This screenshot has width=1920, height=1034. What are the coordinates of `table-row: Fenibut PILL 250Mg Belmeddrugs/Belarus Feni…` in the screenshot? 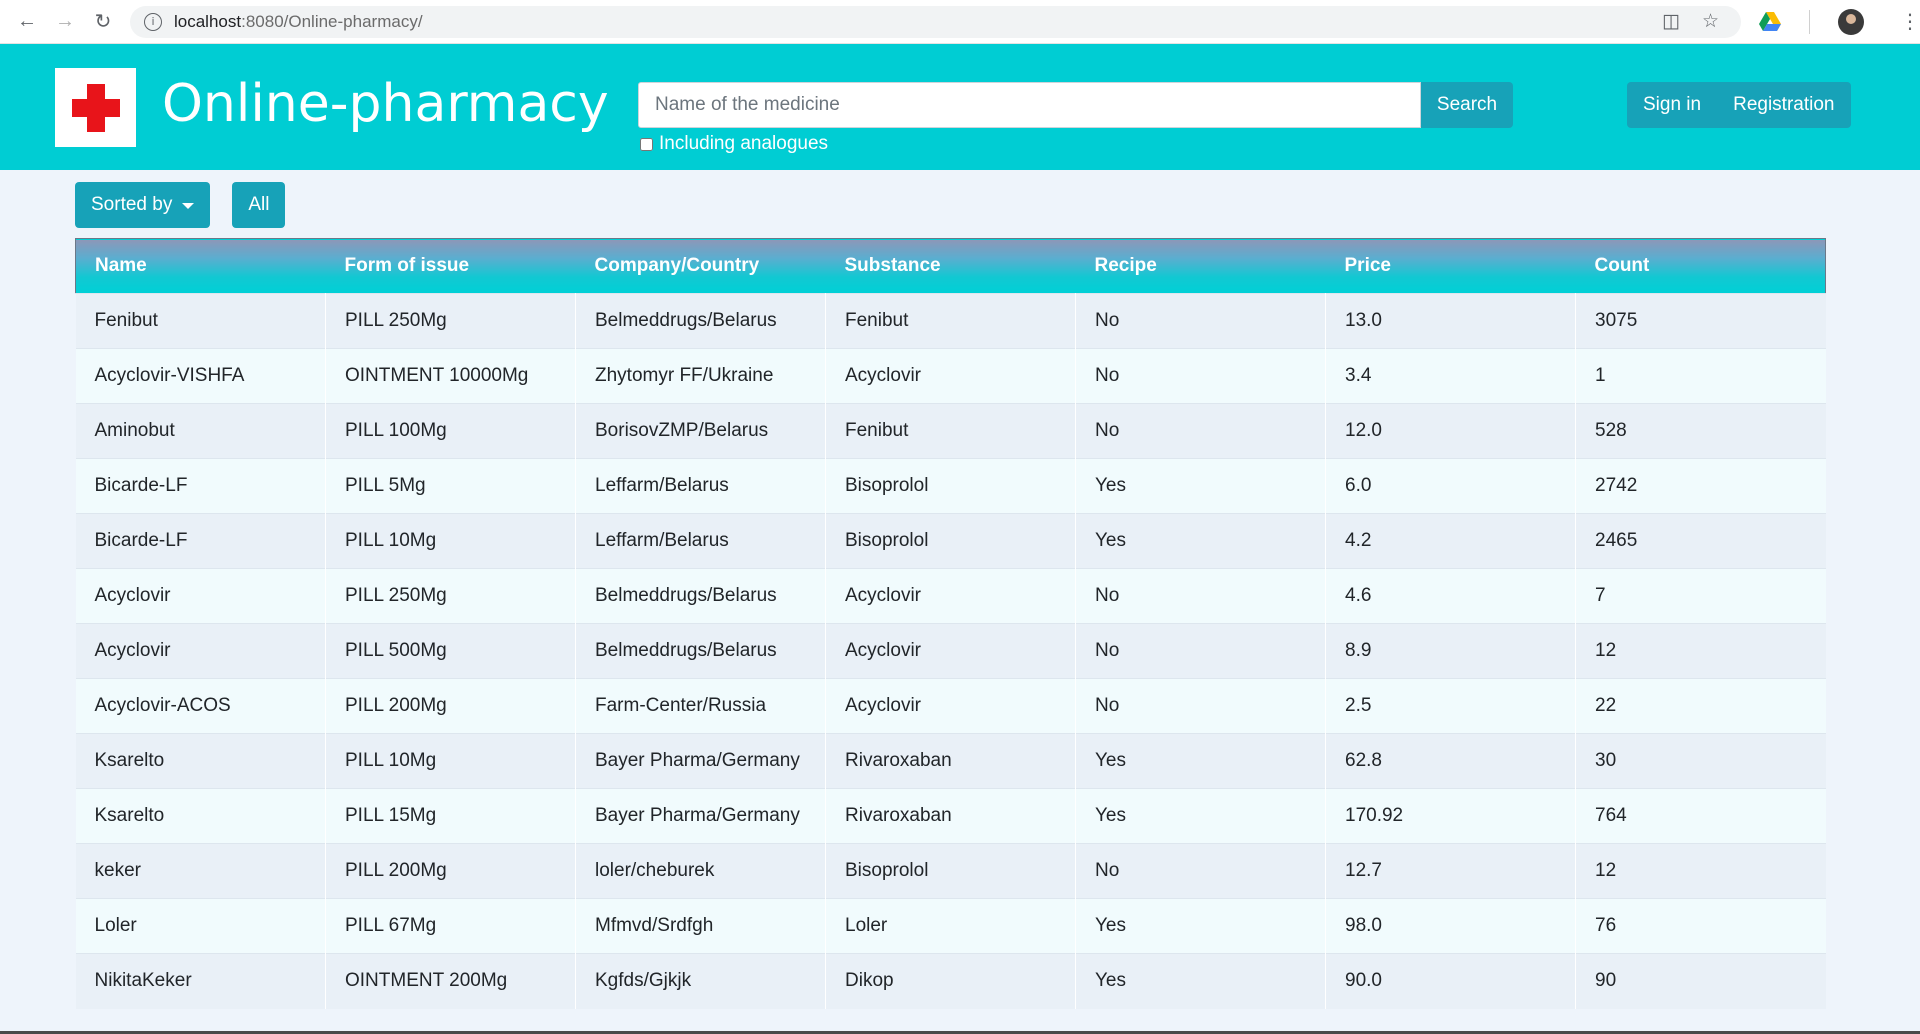 It's located at (950, 321).